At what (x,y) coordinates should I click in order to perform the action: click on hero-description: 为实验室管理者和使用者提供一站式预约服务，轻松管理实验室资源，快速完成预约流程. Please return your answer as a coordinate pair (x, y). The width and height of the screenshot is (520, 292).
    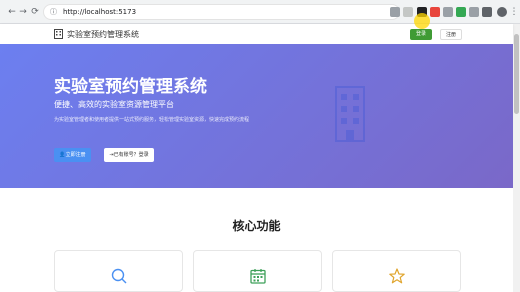
    Looking at the image, I should click on (152, 120).